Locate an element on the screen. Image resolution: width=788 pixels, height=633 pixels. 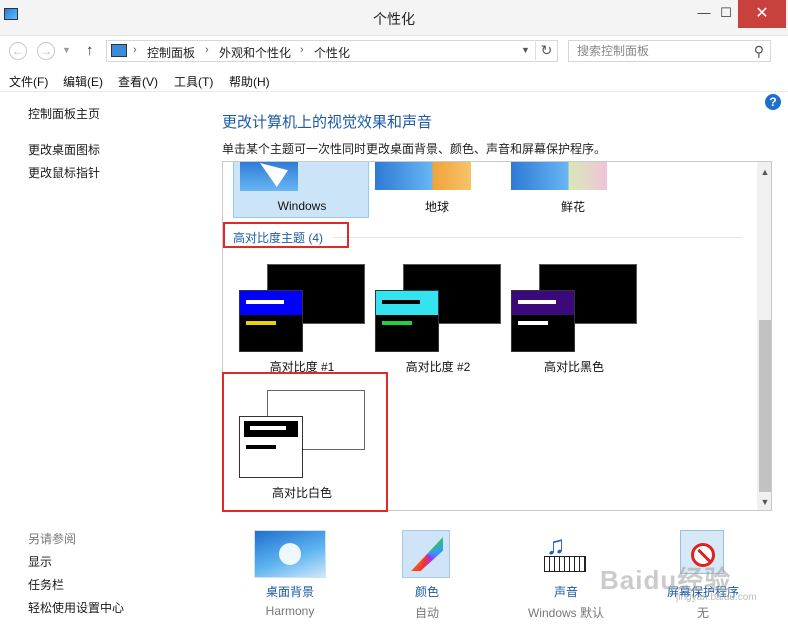
hc1-text-bar is located at coordinates (265, 302).